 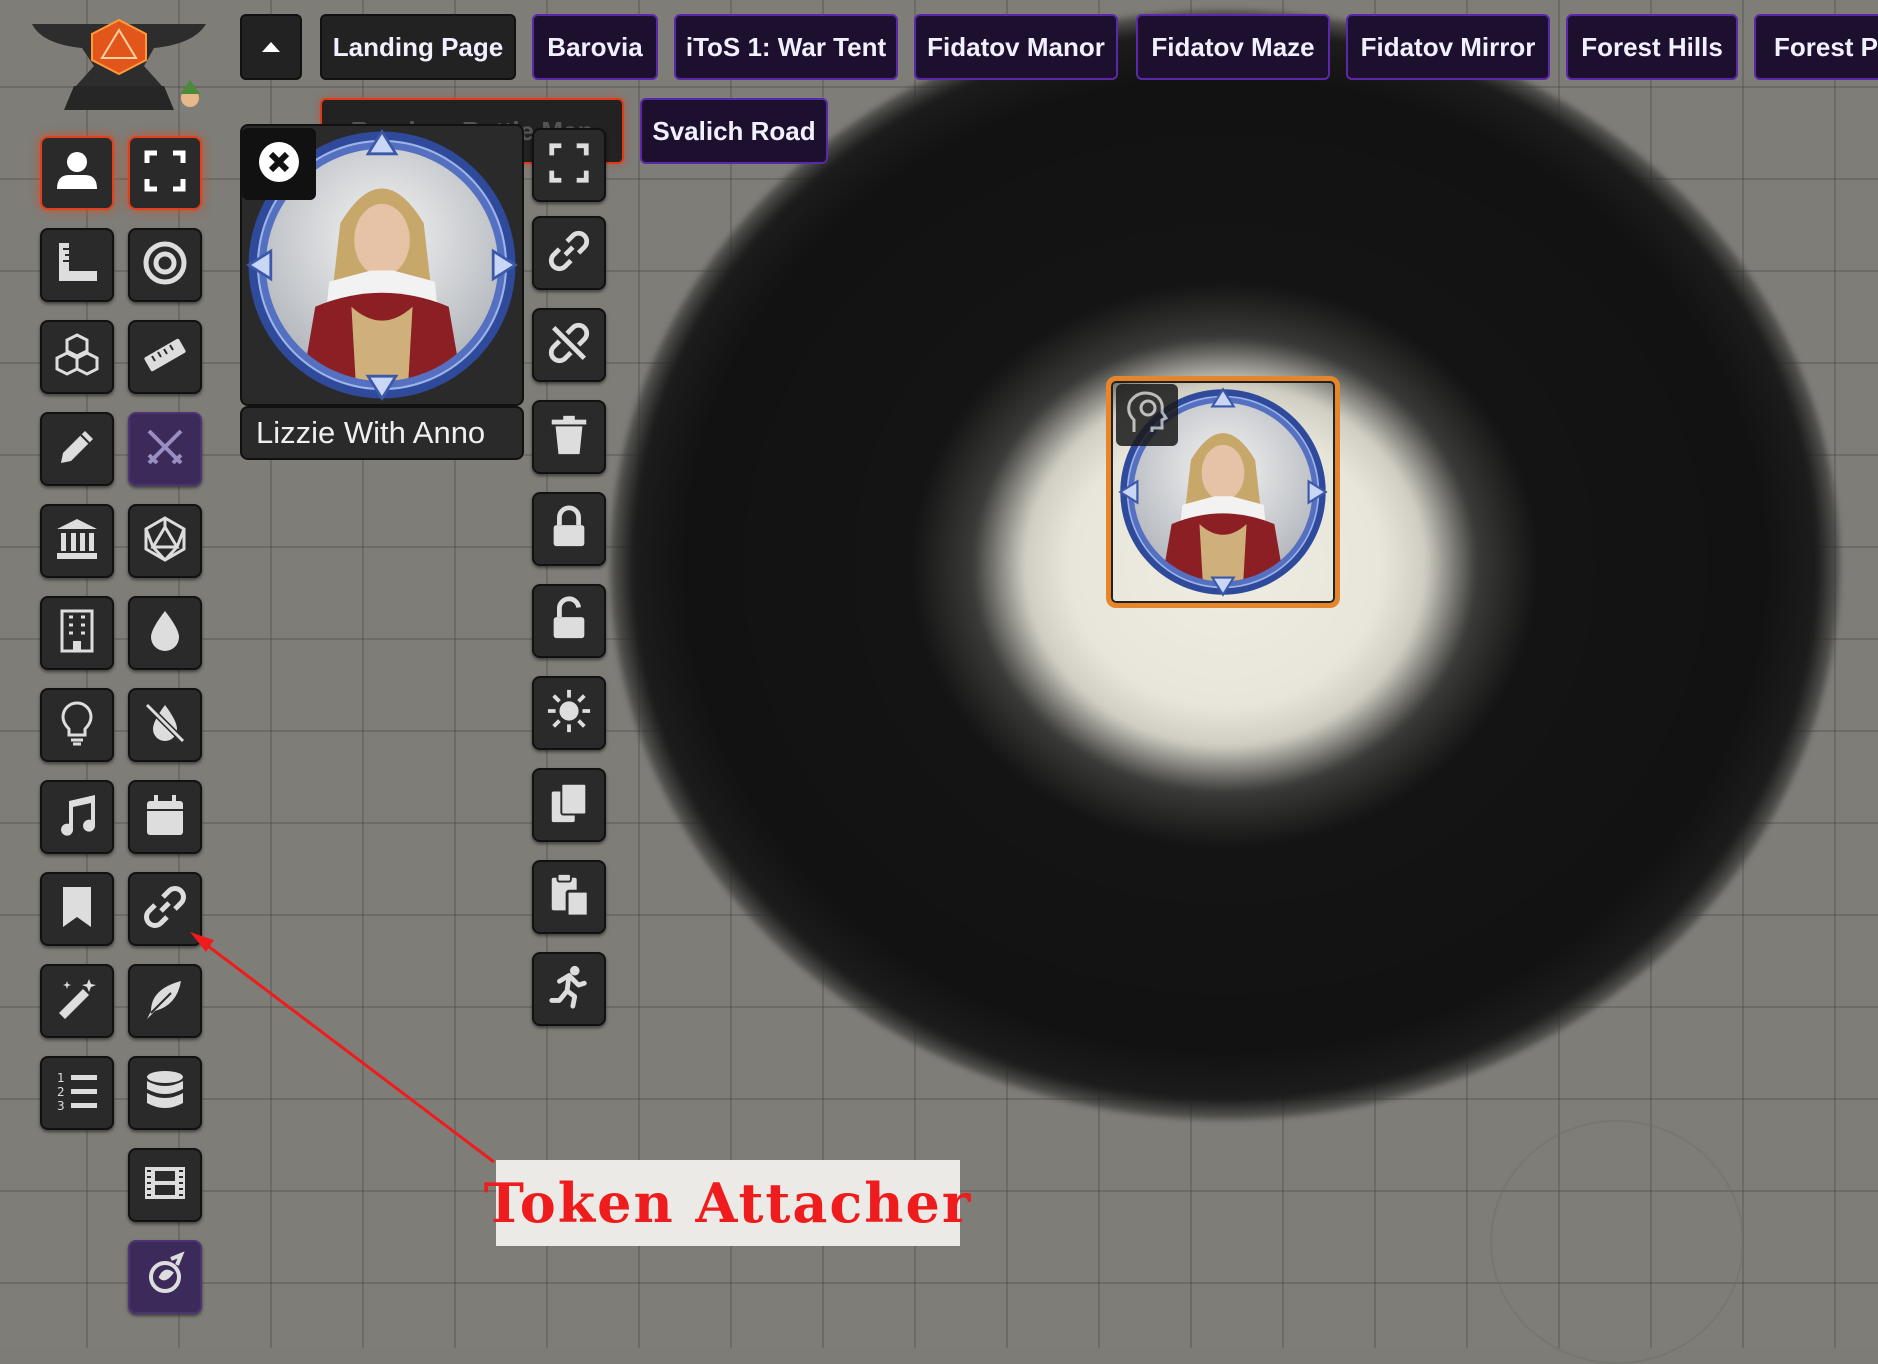 I want to click on lock-icon, so click(x=569, y=529).